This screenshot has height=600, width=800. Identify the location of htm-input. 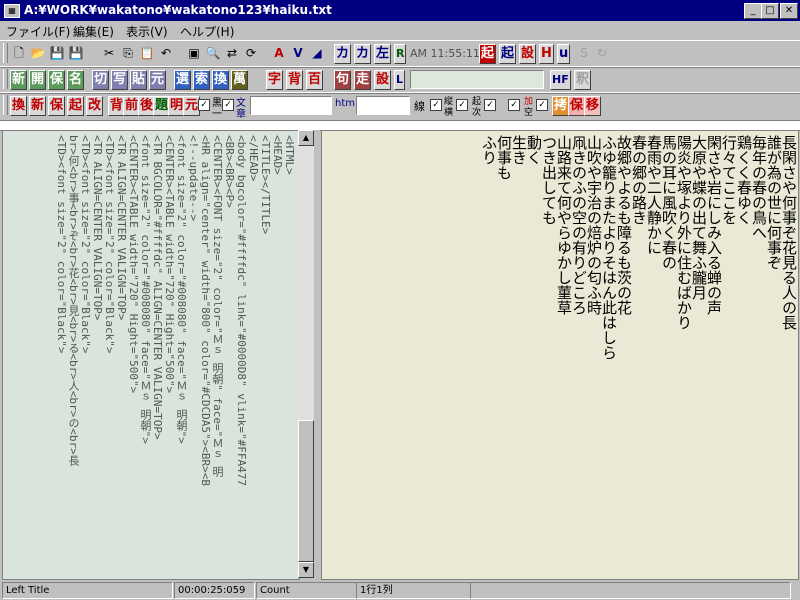
(383, 105).